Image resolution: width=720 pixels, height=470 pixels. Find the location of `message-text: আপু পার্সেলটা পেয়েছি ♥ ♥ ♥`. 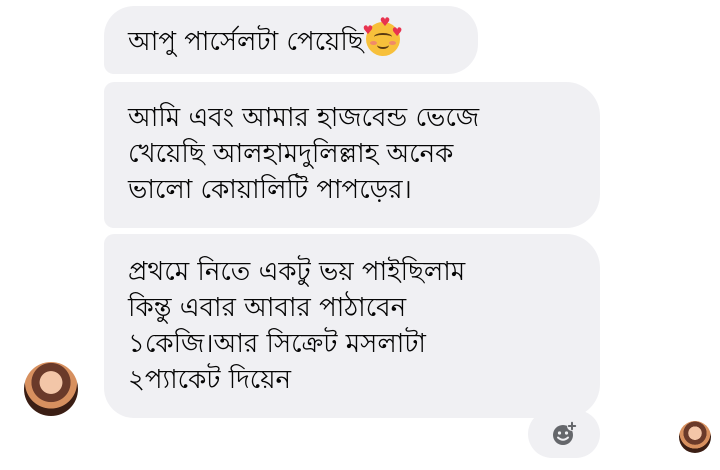

message-text: আপু পার্সেলটা পেয়েছি ♥ ♥ ♥ is located at coordinates (265, 36).